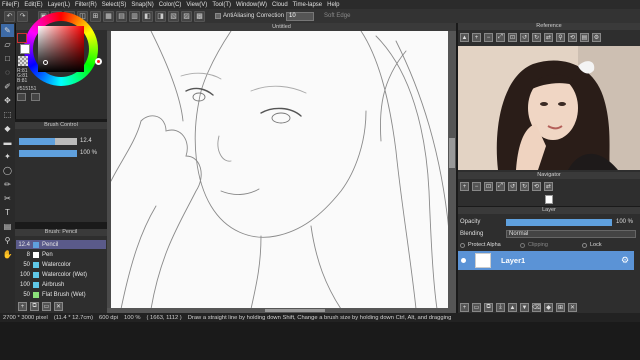 Image resolution: width=640 pixels, height=360 pixels. Describe the element at coordinates (512, 307) in the screenshot. I see `layer-up-icon: ▲` at that location.